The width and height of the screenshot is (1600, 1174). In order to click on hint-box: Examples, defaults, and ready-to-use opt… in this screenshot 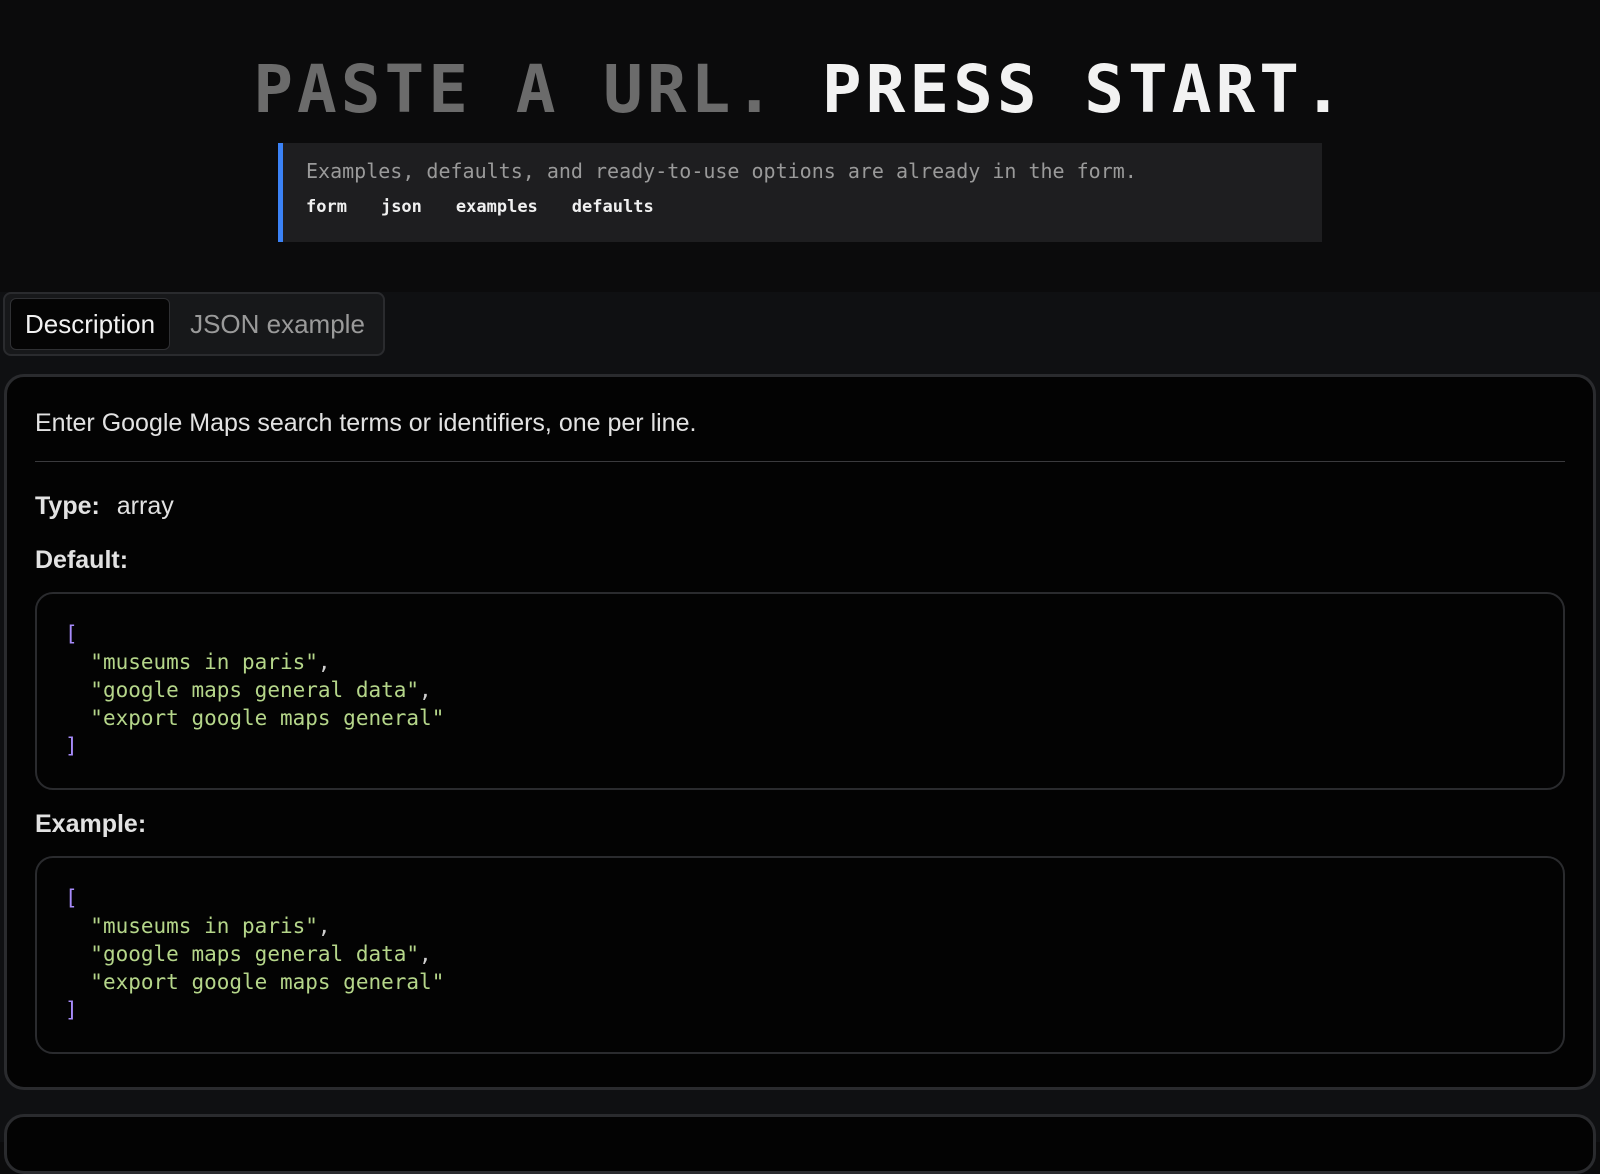, I will do `click(800, 192)`.